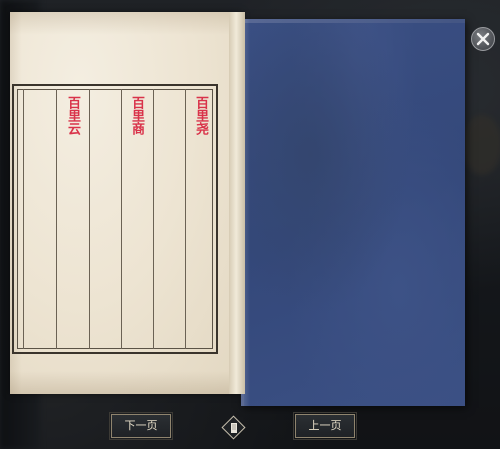 Image resolution: width=500 pixels, height=449 pixels. Describe the element at coordinates (481, 145) in the screenshot. I see `background-rock` at that location.